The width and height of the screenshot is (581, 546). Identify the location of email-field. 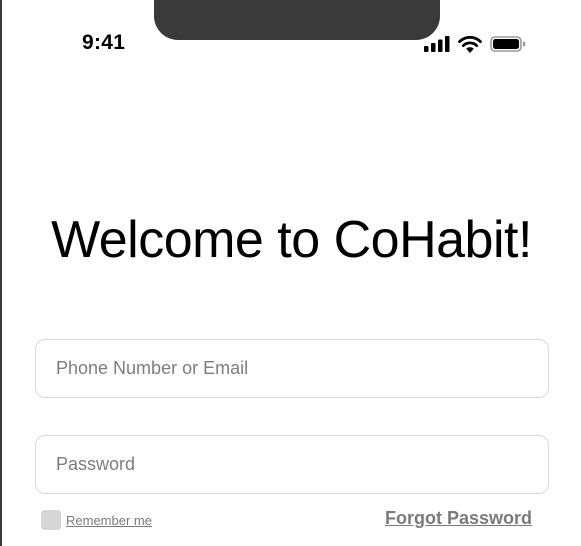
(292, 368).